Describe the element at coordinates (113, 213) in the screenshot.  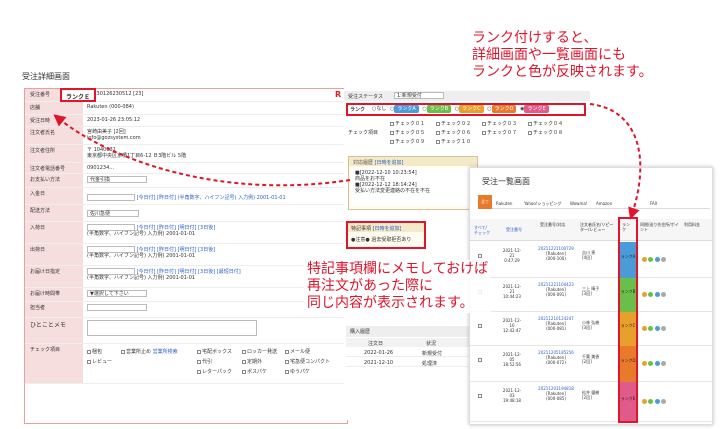
I see `shipping-select: 佐川急便` at that location.